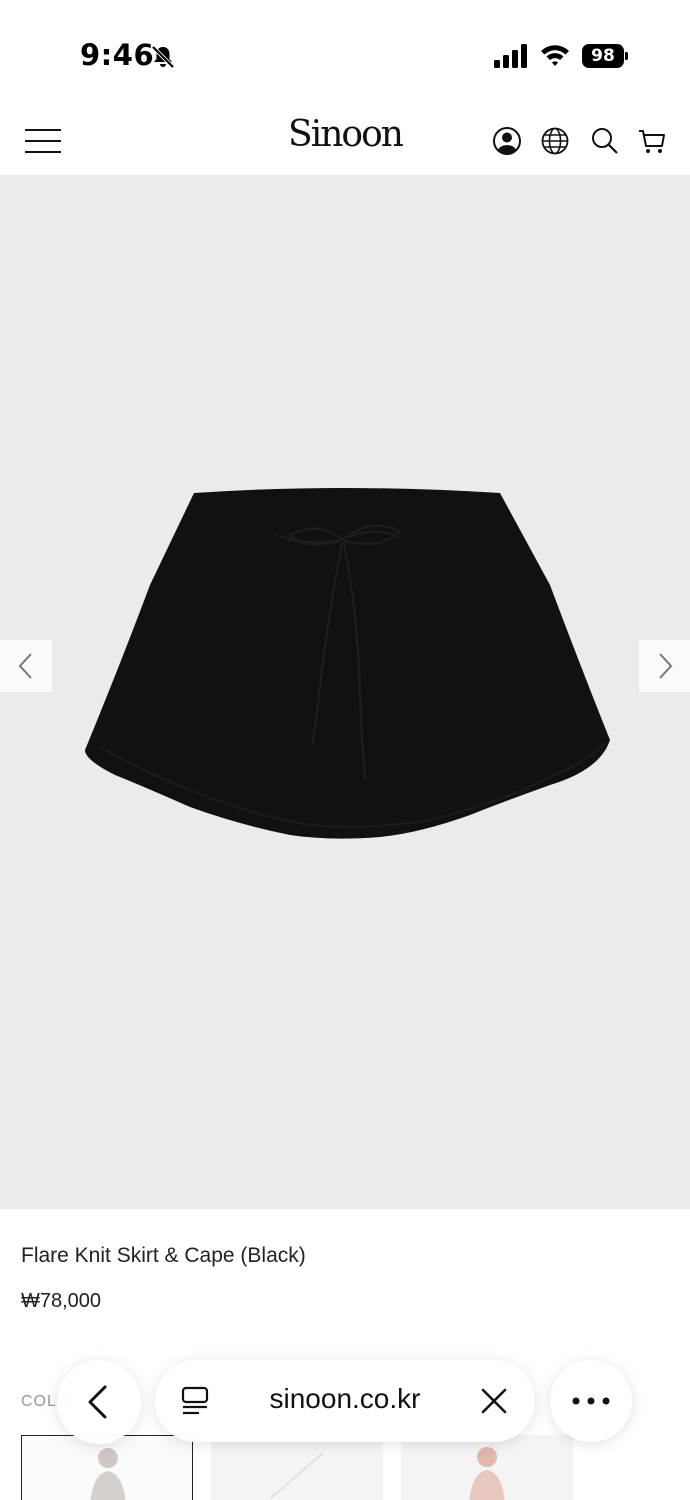  Describe the element at coordinates (117, 55) in the screenshot. I see `status-time: 9:46` at that location.